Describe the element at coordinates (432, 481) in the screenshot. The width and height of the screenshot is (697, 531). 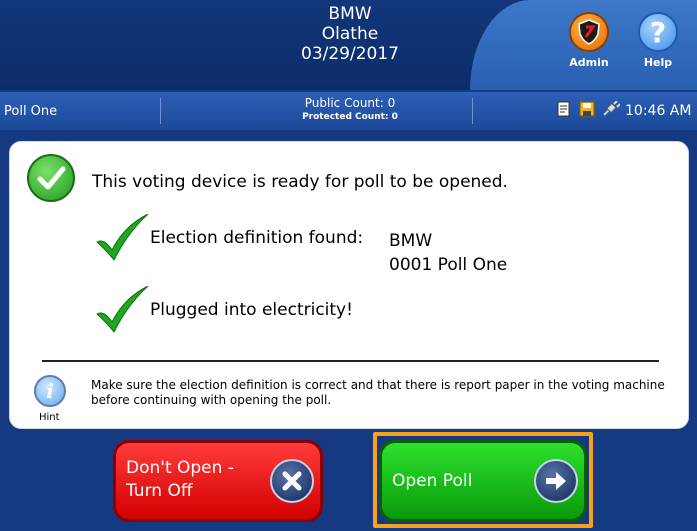
I see `open-poll-label: Open Poll` at that location.